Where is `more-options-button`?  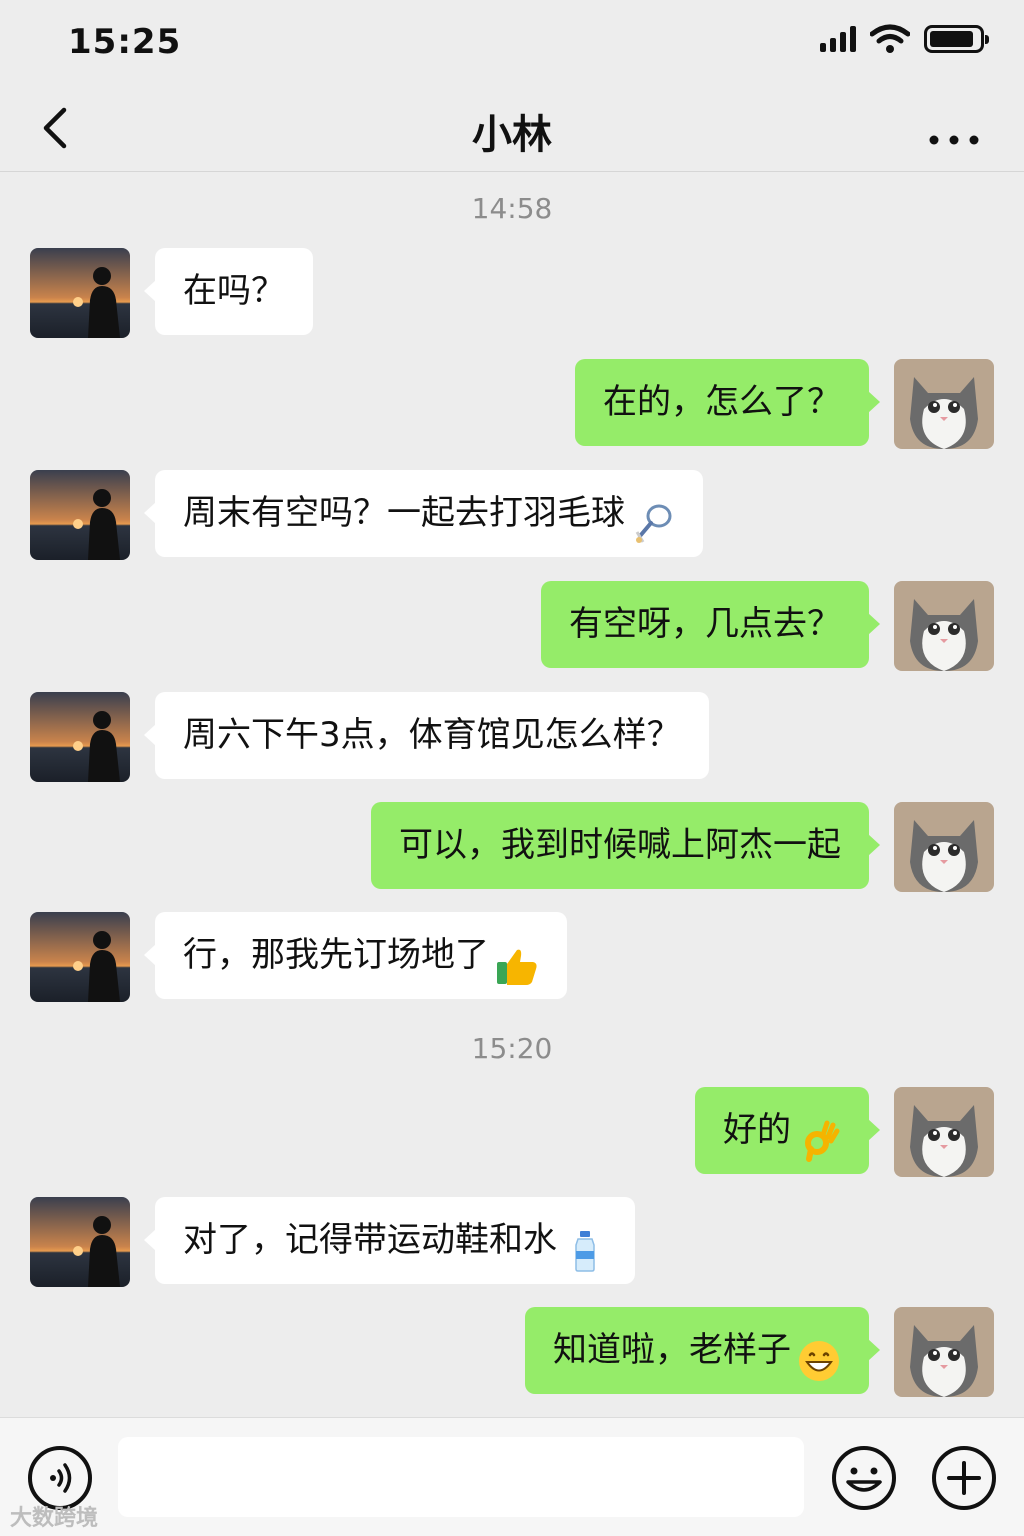
more-options-button is located at coordinates (954, 128).